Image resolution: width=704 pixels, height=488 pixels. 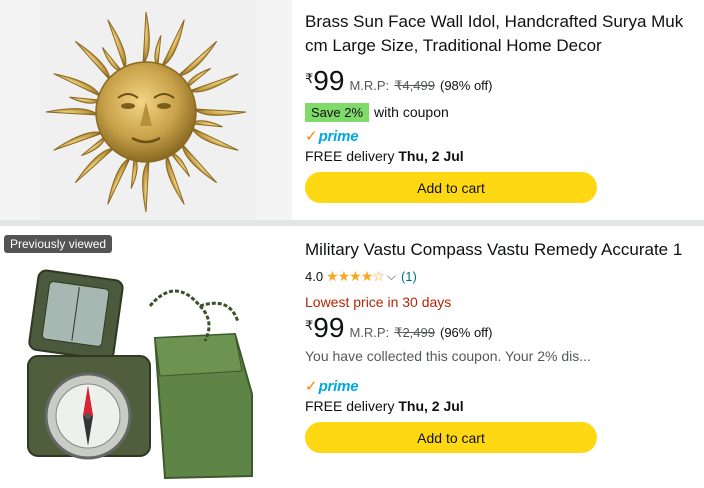 I want to click on star-rating-icon: ★★★★☆, so click(x=355, y=275).